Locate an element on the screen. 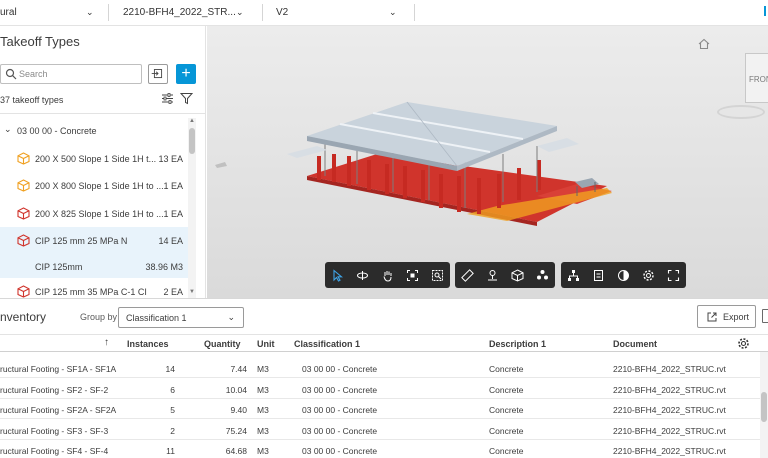 This screenshot has height=458, width=768. adjust-icon is located at coordinates (167, 98).